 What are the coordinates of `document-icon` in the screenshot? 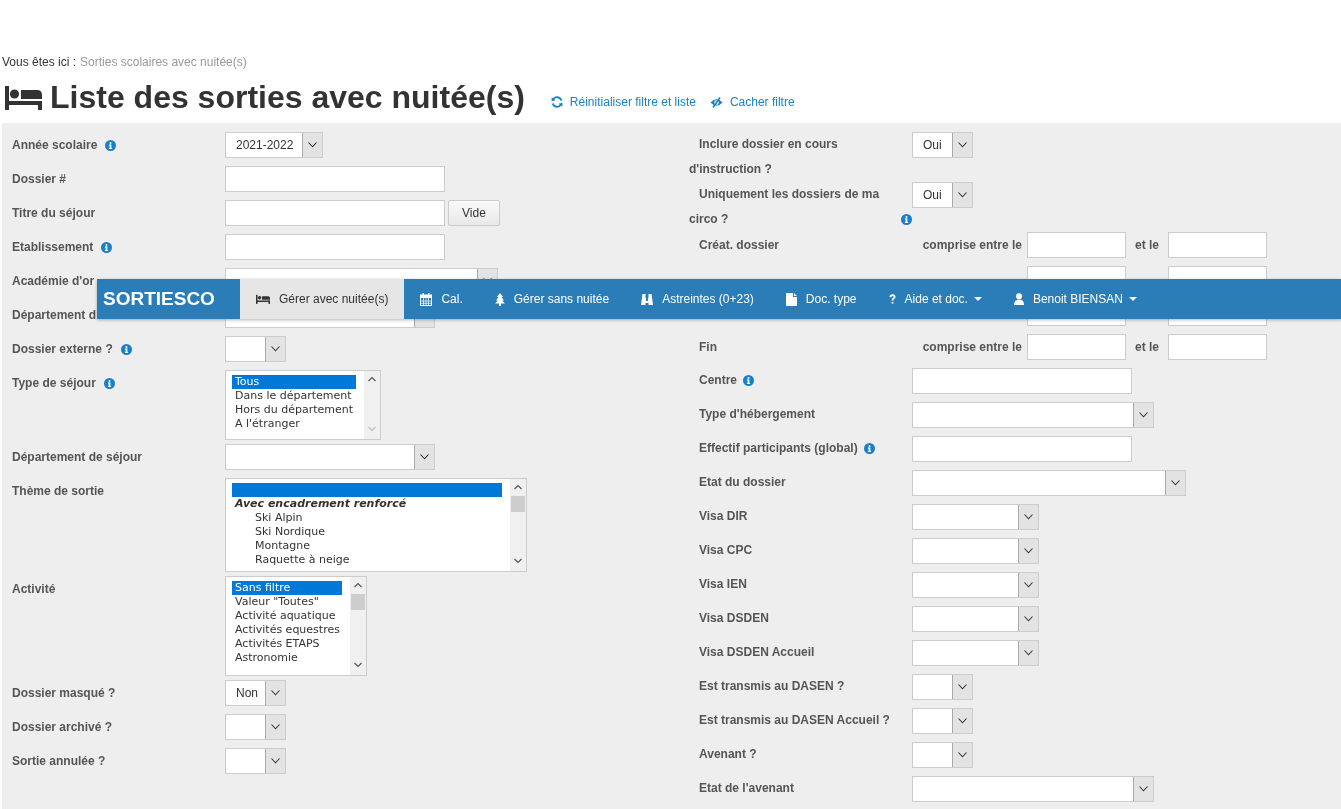 It's located at (791, 299).